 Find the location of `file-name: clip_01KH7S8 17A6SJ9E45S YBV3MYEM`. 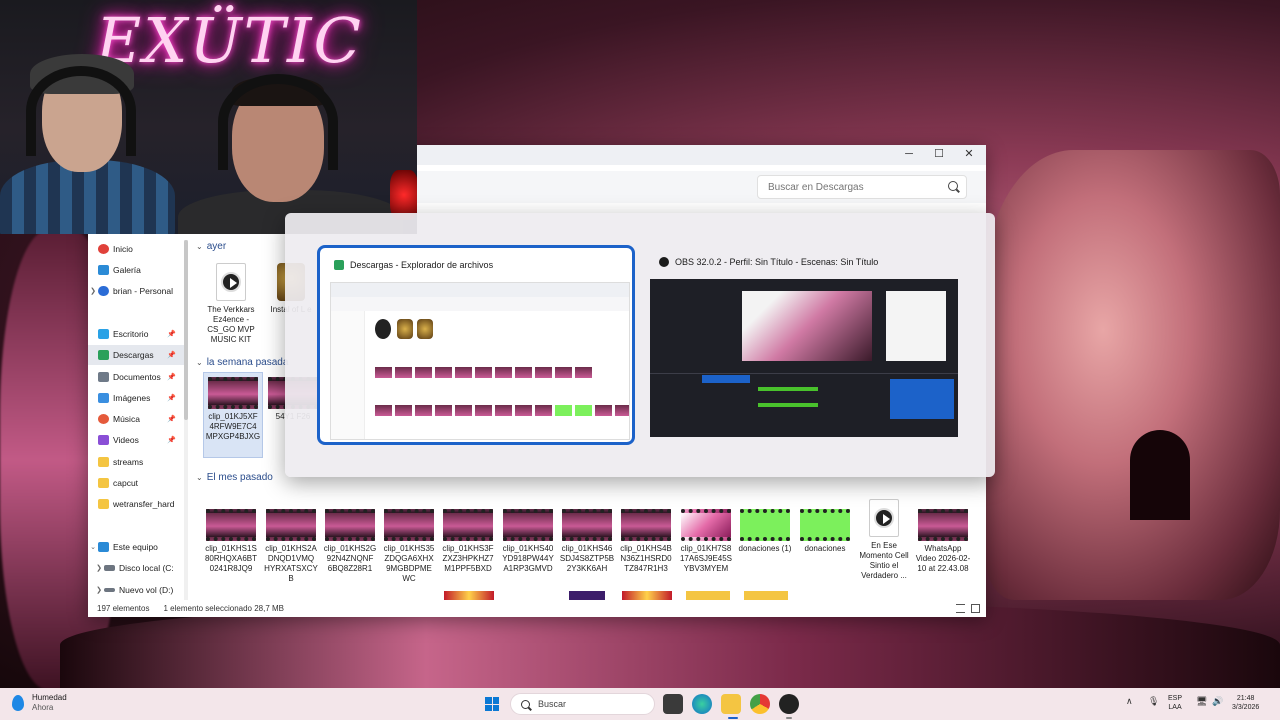

file-name: clip_01KH7S8 17A6SJ9E45S YBV3MYEM is located at coordinates (706, 558).